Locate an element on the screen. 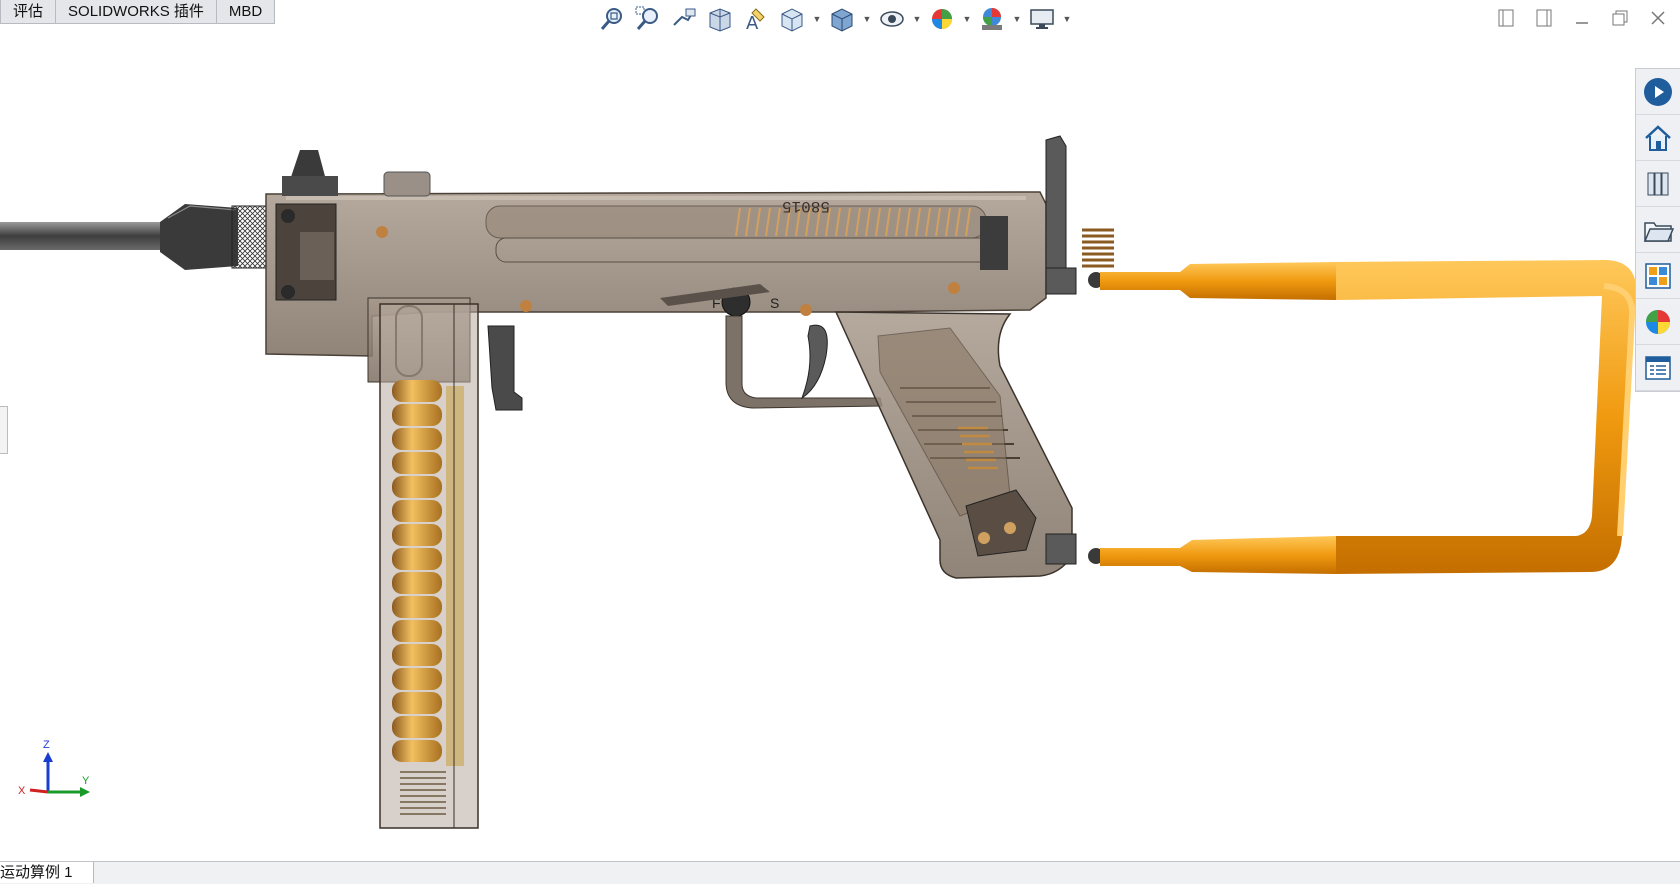 Image resolution: width=1680 pixels, height=884 pixels. view-palette-icon is located at coordinates (1658, 276).